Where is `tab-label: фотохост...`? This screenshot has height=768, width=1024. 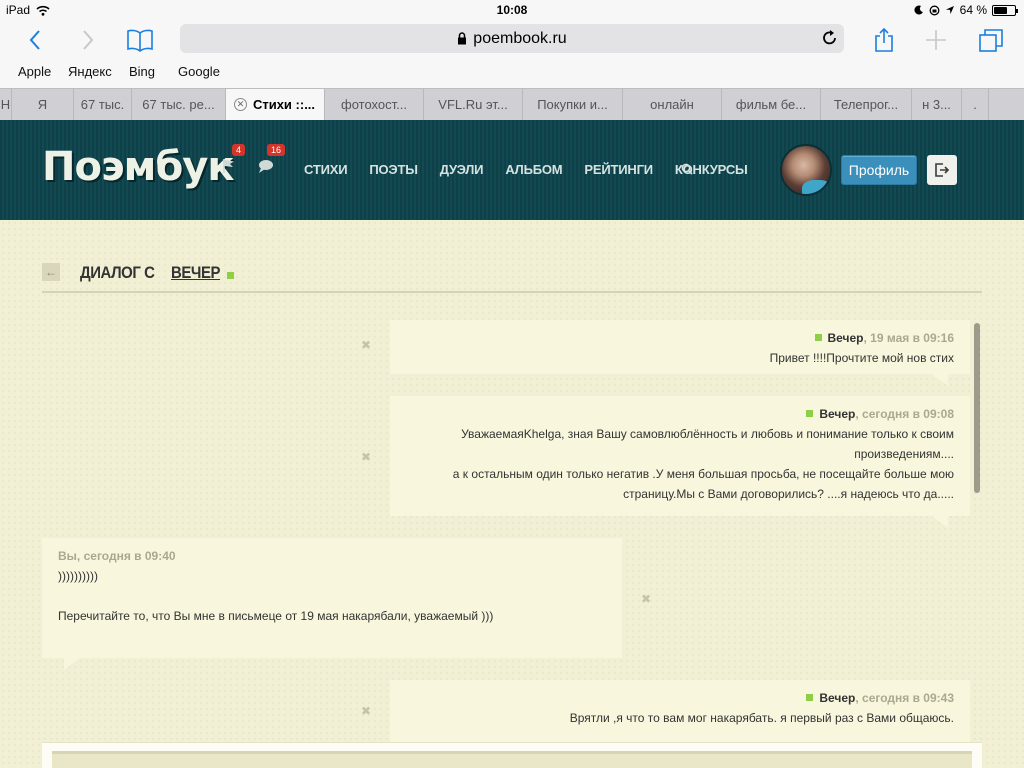
tab-label: фотохост... is located at coordinates (374, 104).